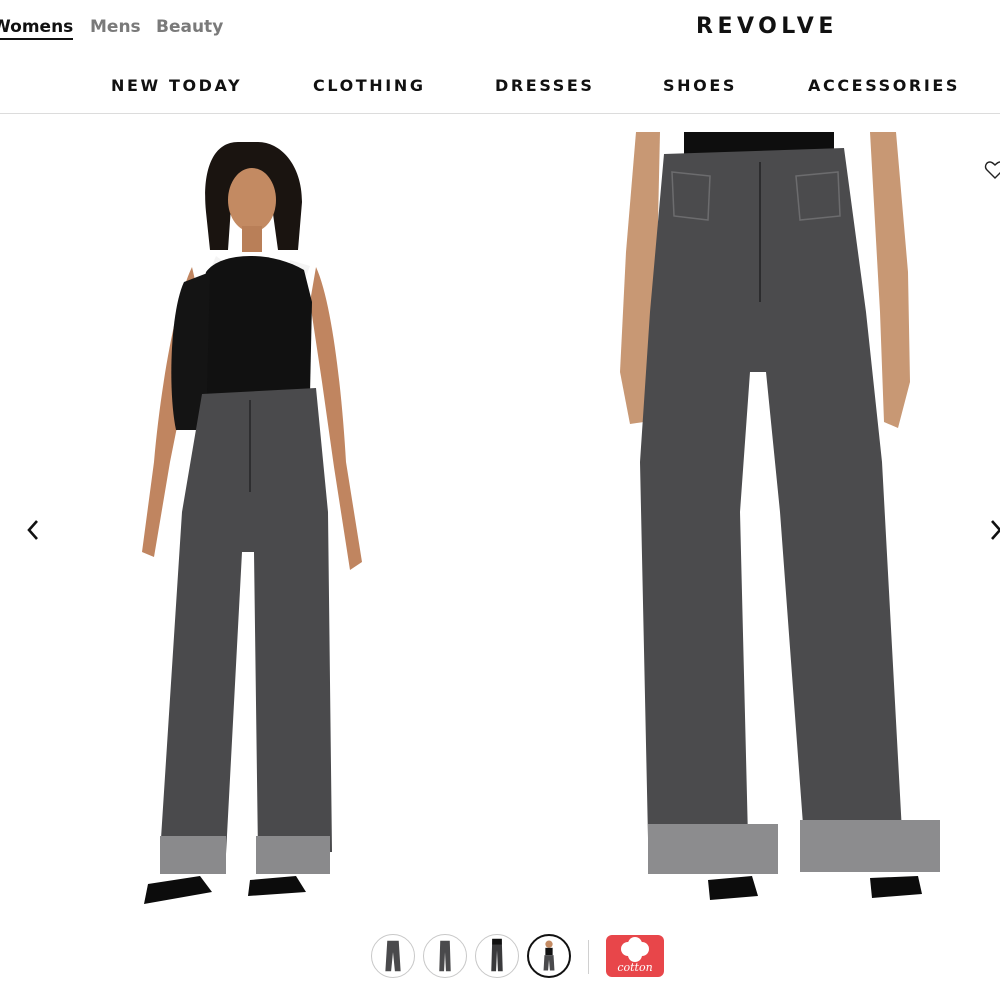 This screenshot has width=1000, height=1000. What do you see at coordinates (189, 27) in the screenshot?
I see `dept-beauty-link: Beauty` at bounding box center [189, 27].